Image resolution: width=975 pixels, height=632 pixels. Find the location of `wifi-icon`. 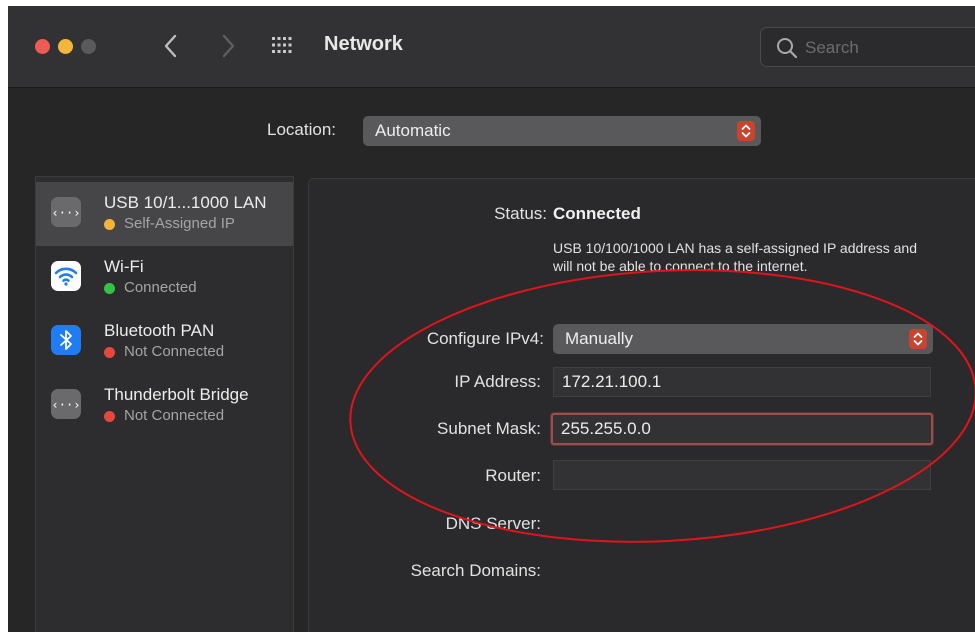

wifi-icon is located at coordinates (66, 276).